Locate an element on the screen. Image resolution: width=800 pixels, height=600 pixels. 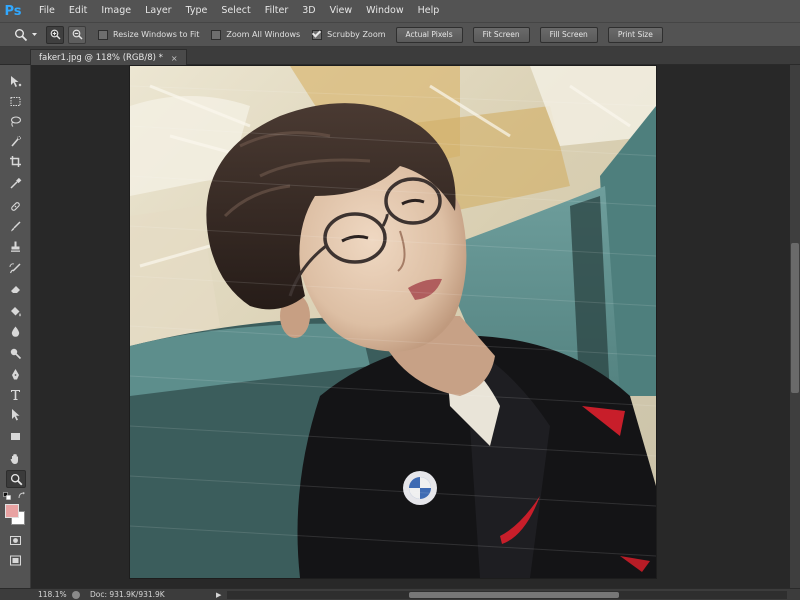
path-select-tool is located at coordinates (15, 414).